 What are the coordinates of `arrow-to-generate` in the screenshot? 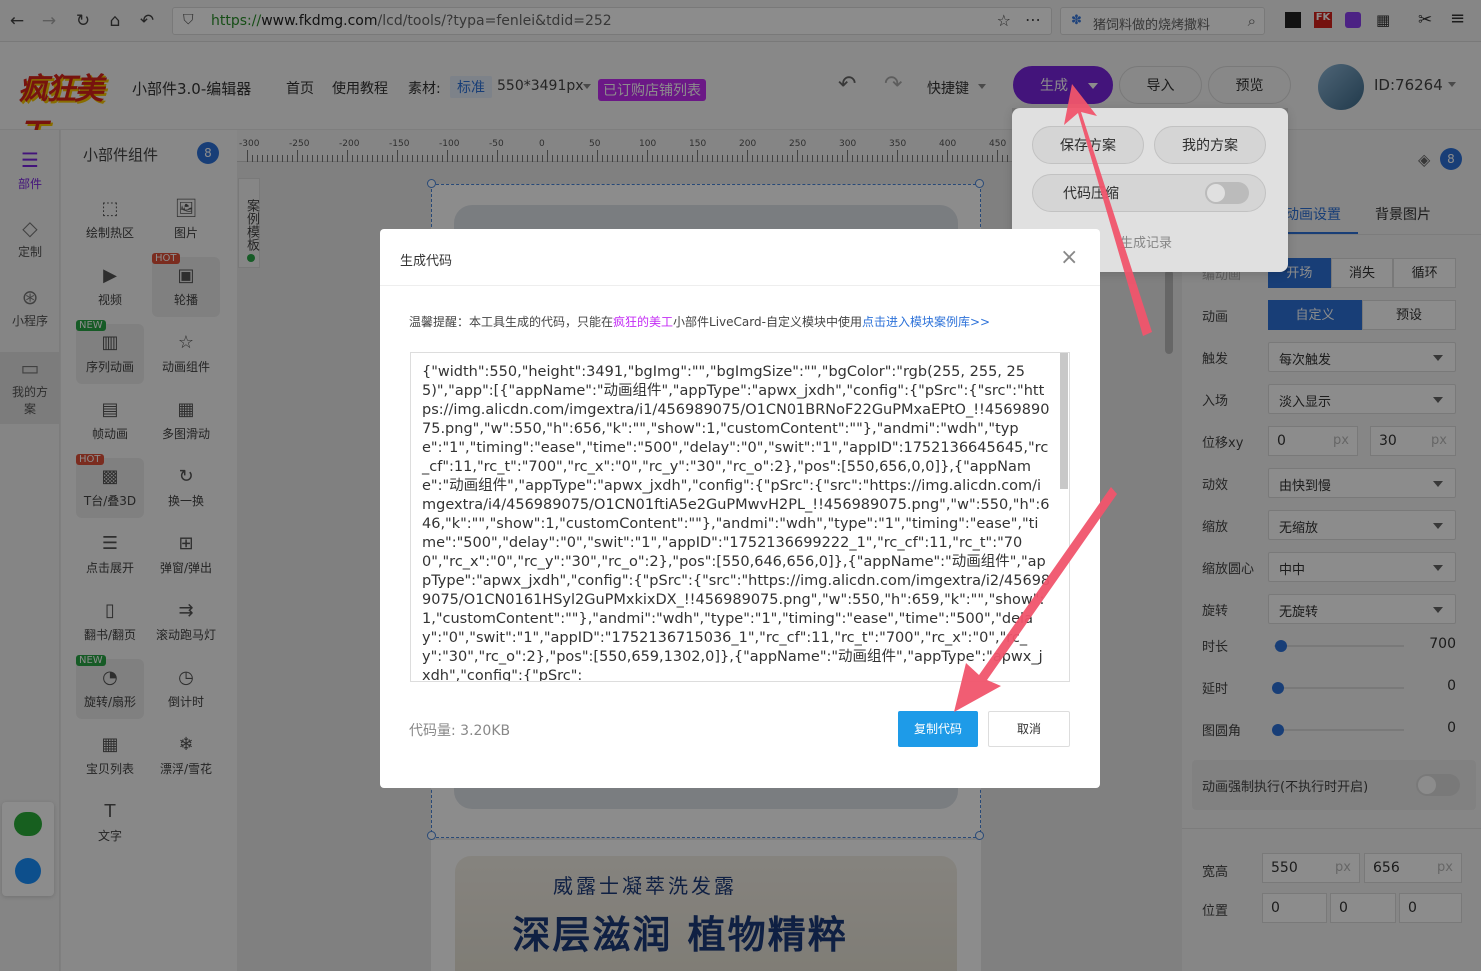 It's located at (1108, 210).